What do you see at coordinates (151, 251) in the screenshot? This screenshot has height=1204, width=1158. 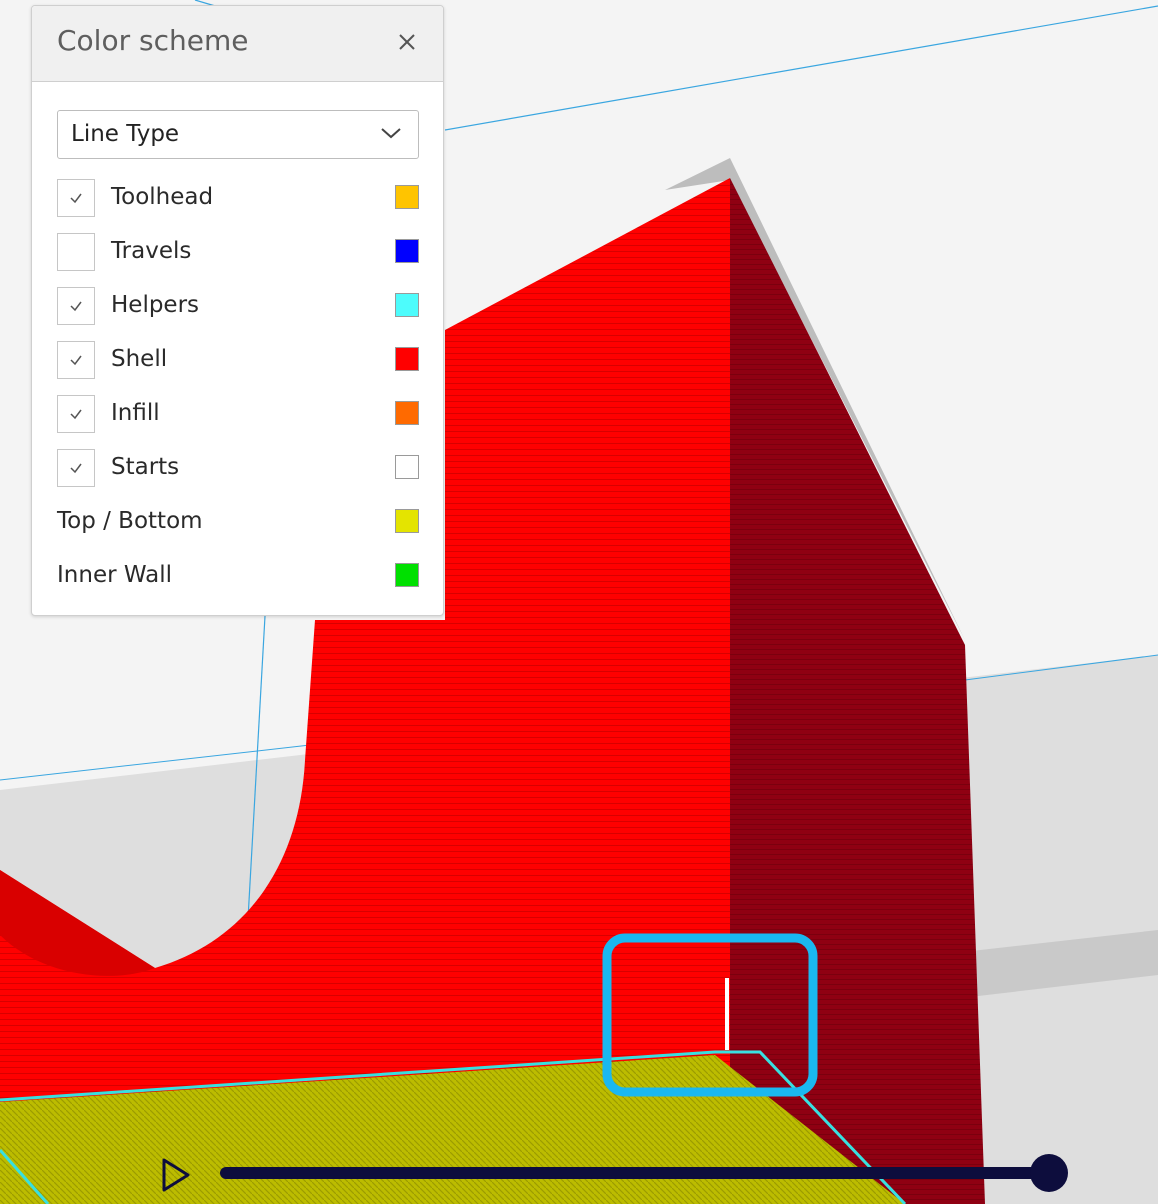 I see `legend-label: Travels` at bounding box center [151, 251].